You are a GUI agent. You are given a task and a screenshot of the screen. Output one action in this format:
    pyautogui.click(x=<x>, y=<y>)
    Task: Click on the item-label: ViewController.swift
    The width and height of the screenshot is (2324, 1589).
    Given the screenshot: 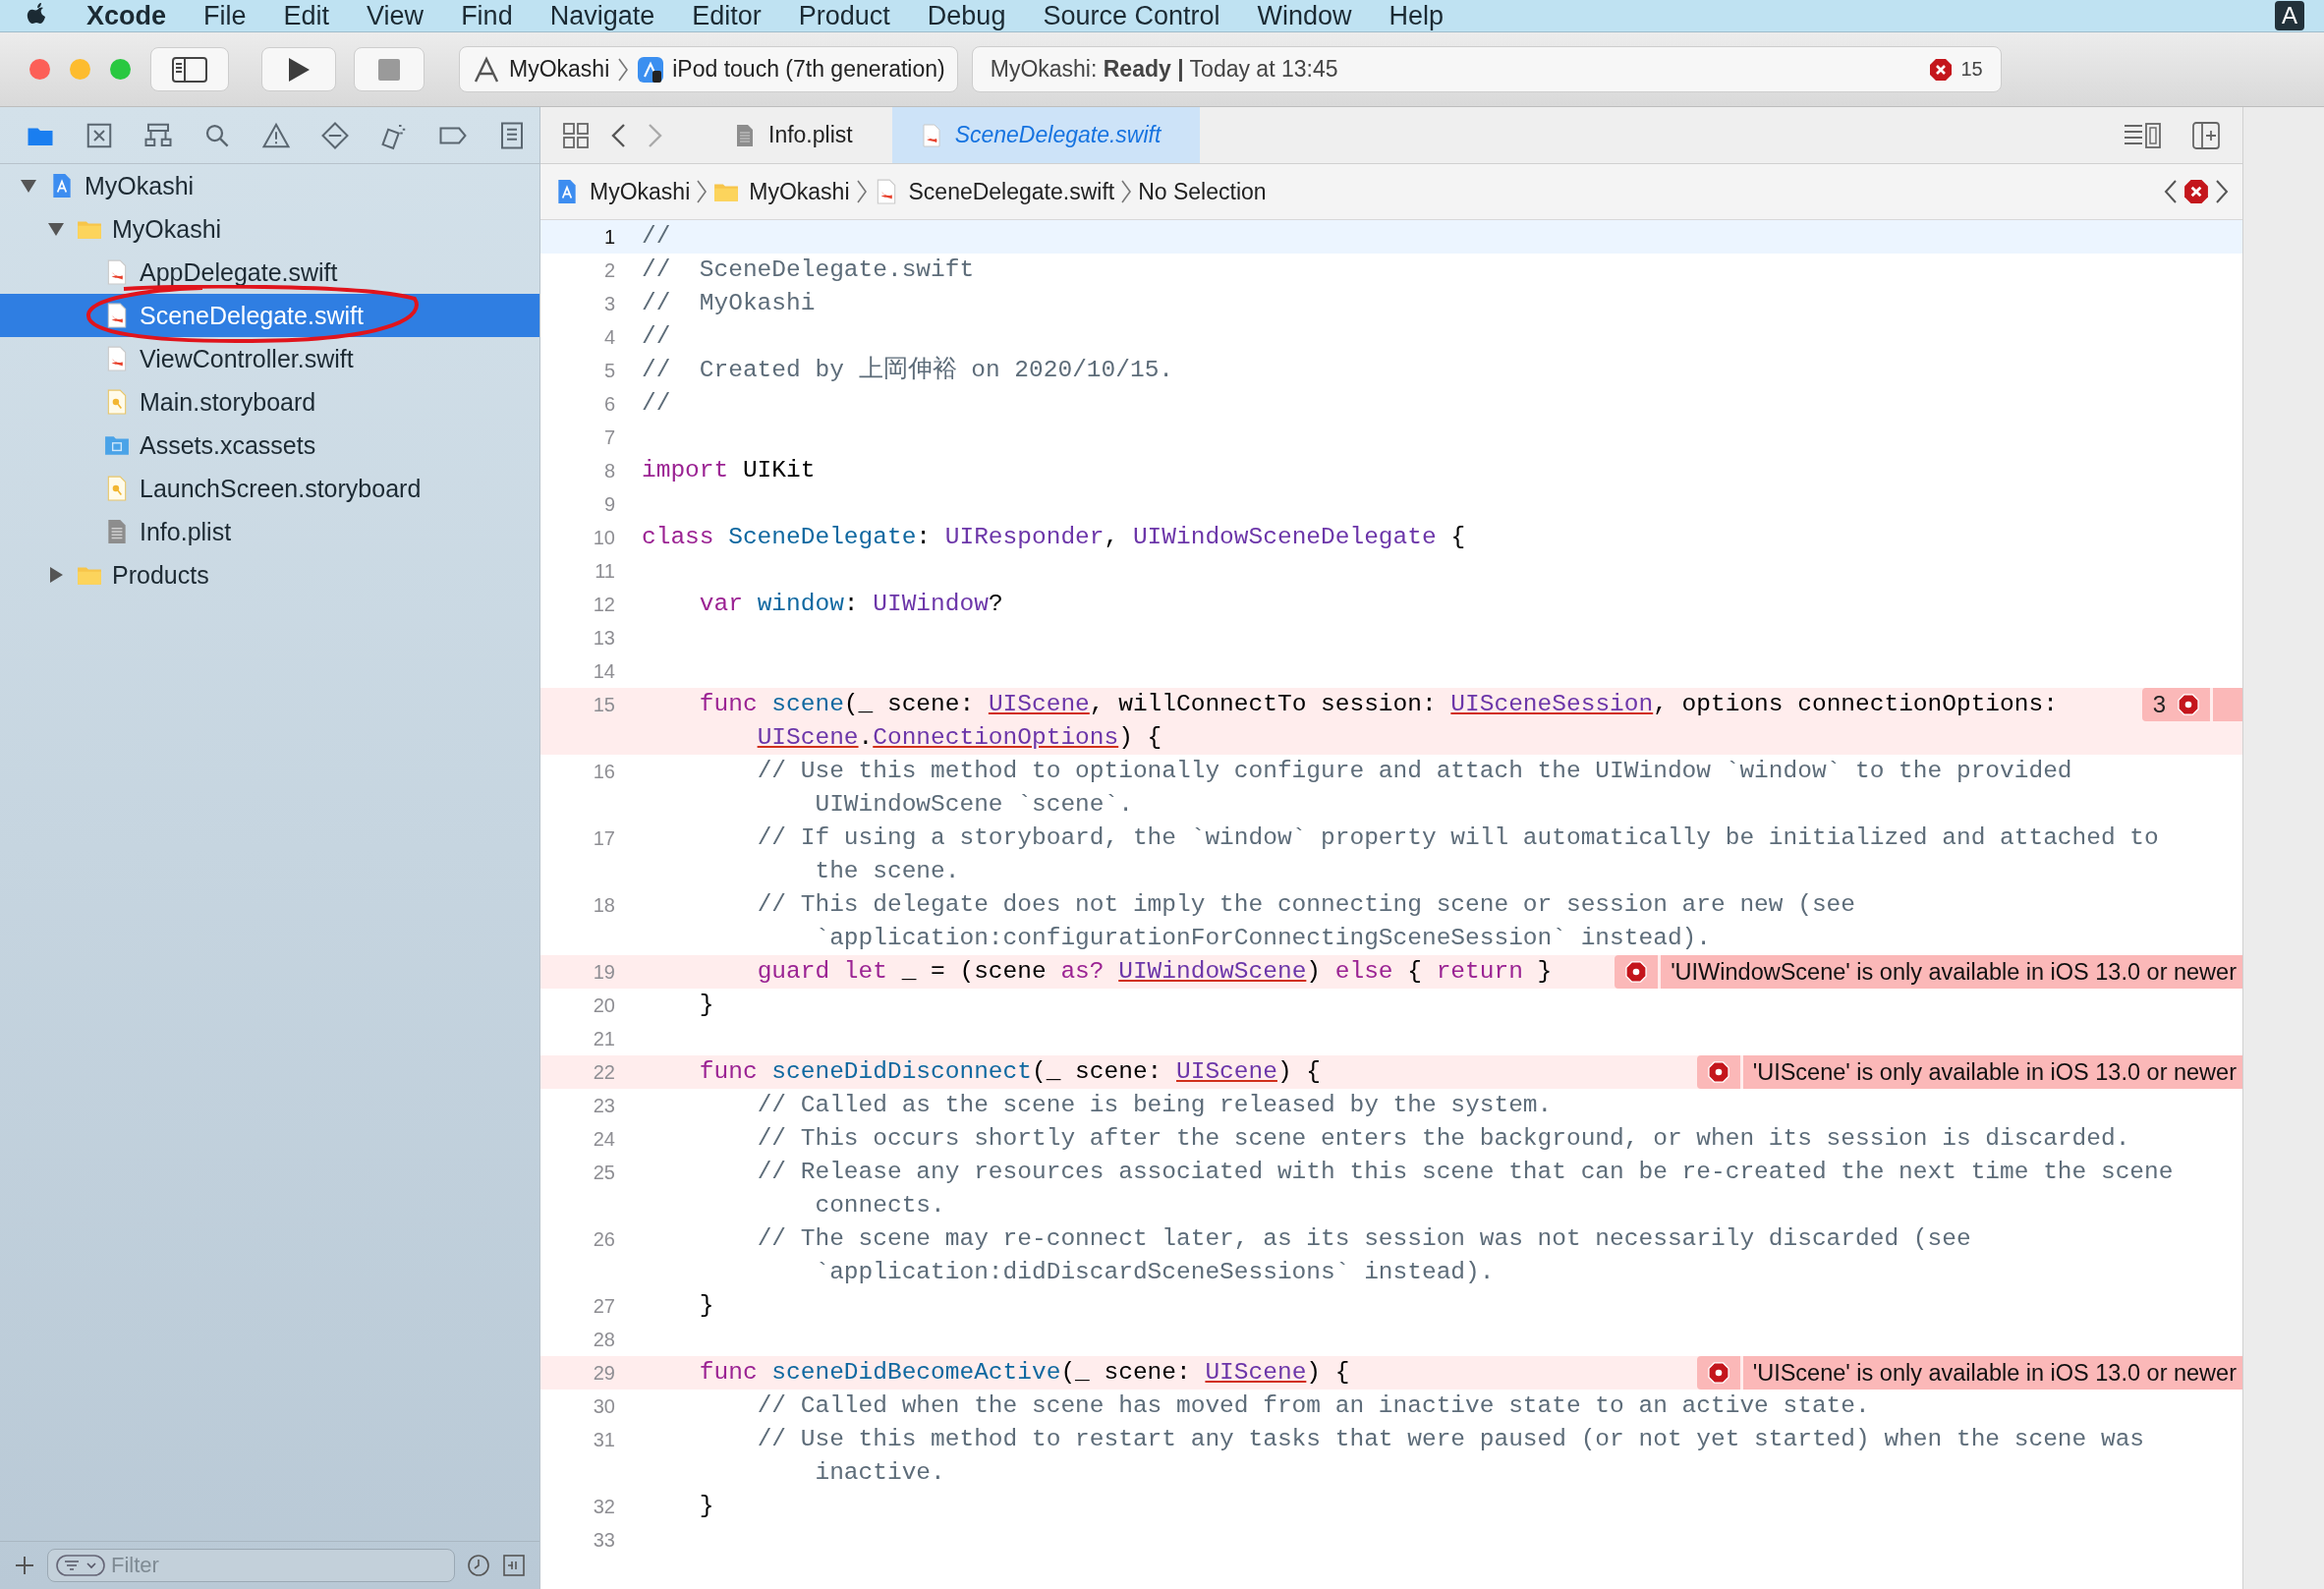 What is the action you would take?
    pyautogui.click(x=247, y=358)
    